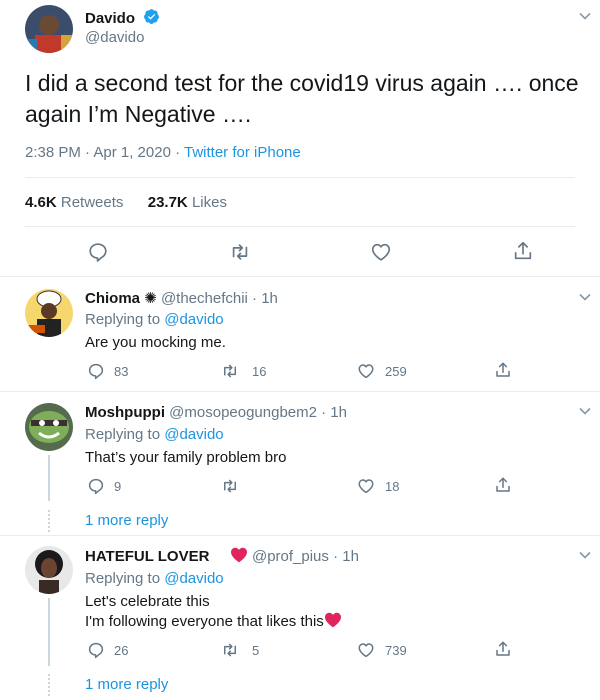 This screenshot has height=700, width=600. What do you see at coordinates (147, 556) in the screenshot?
I see `reply-author-name: HATEFUL LOVER` at bounding box center [147, 556].